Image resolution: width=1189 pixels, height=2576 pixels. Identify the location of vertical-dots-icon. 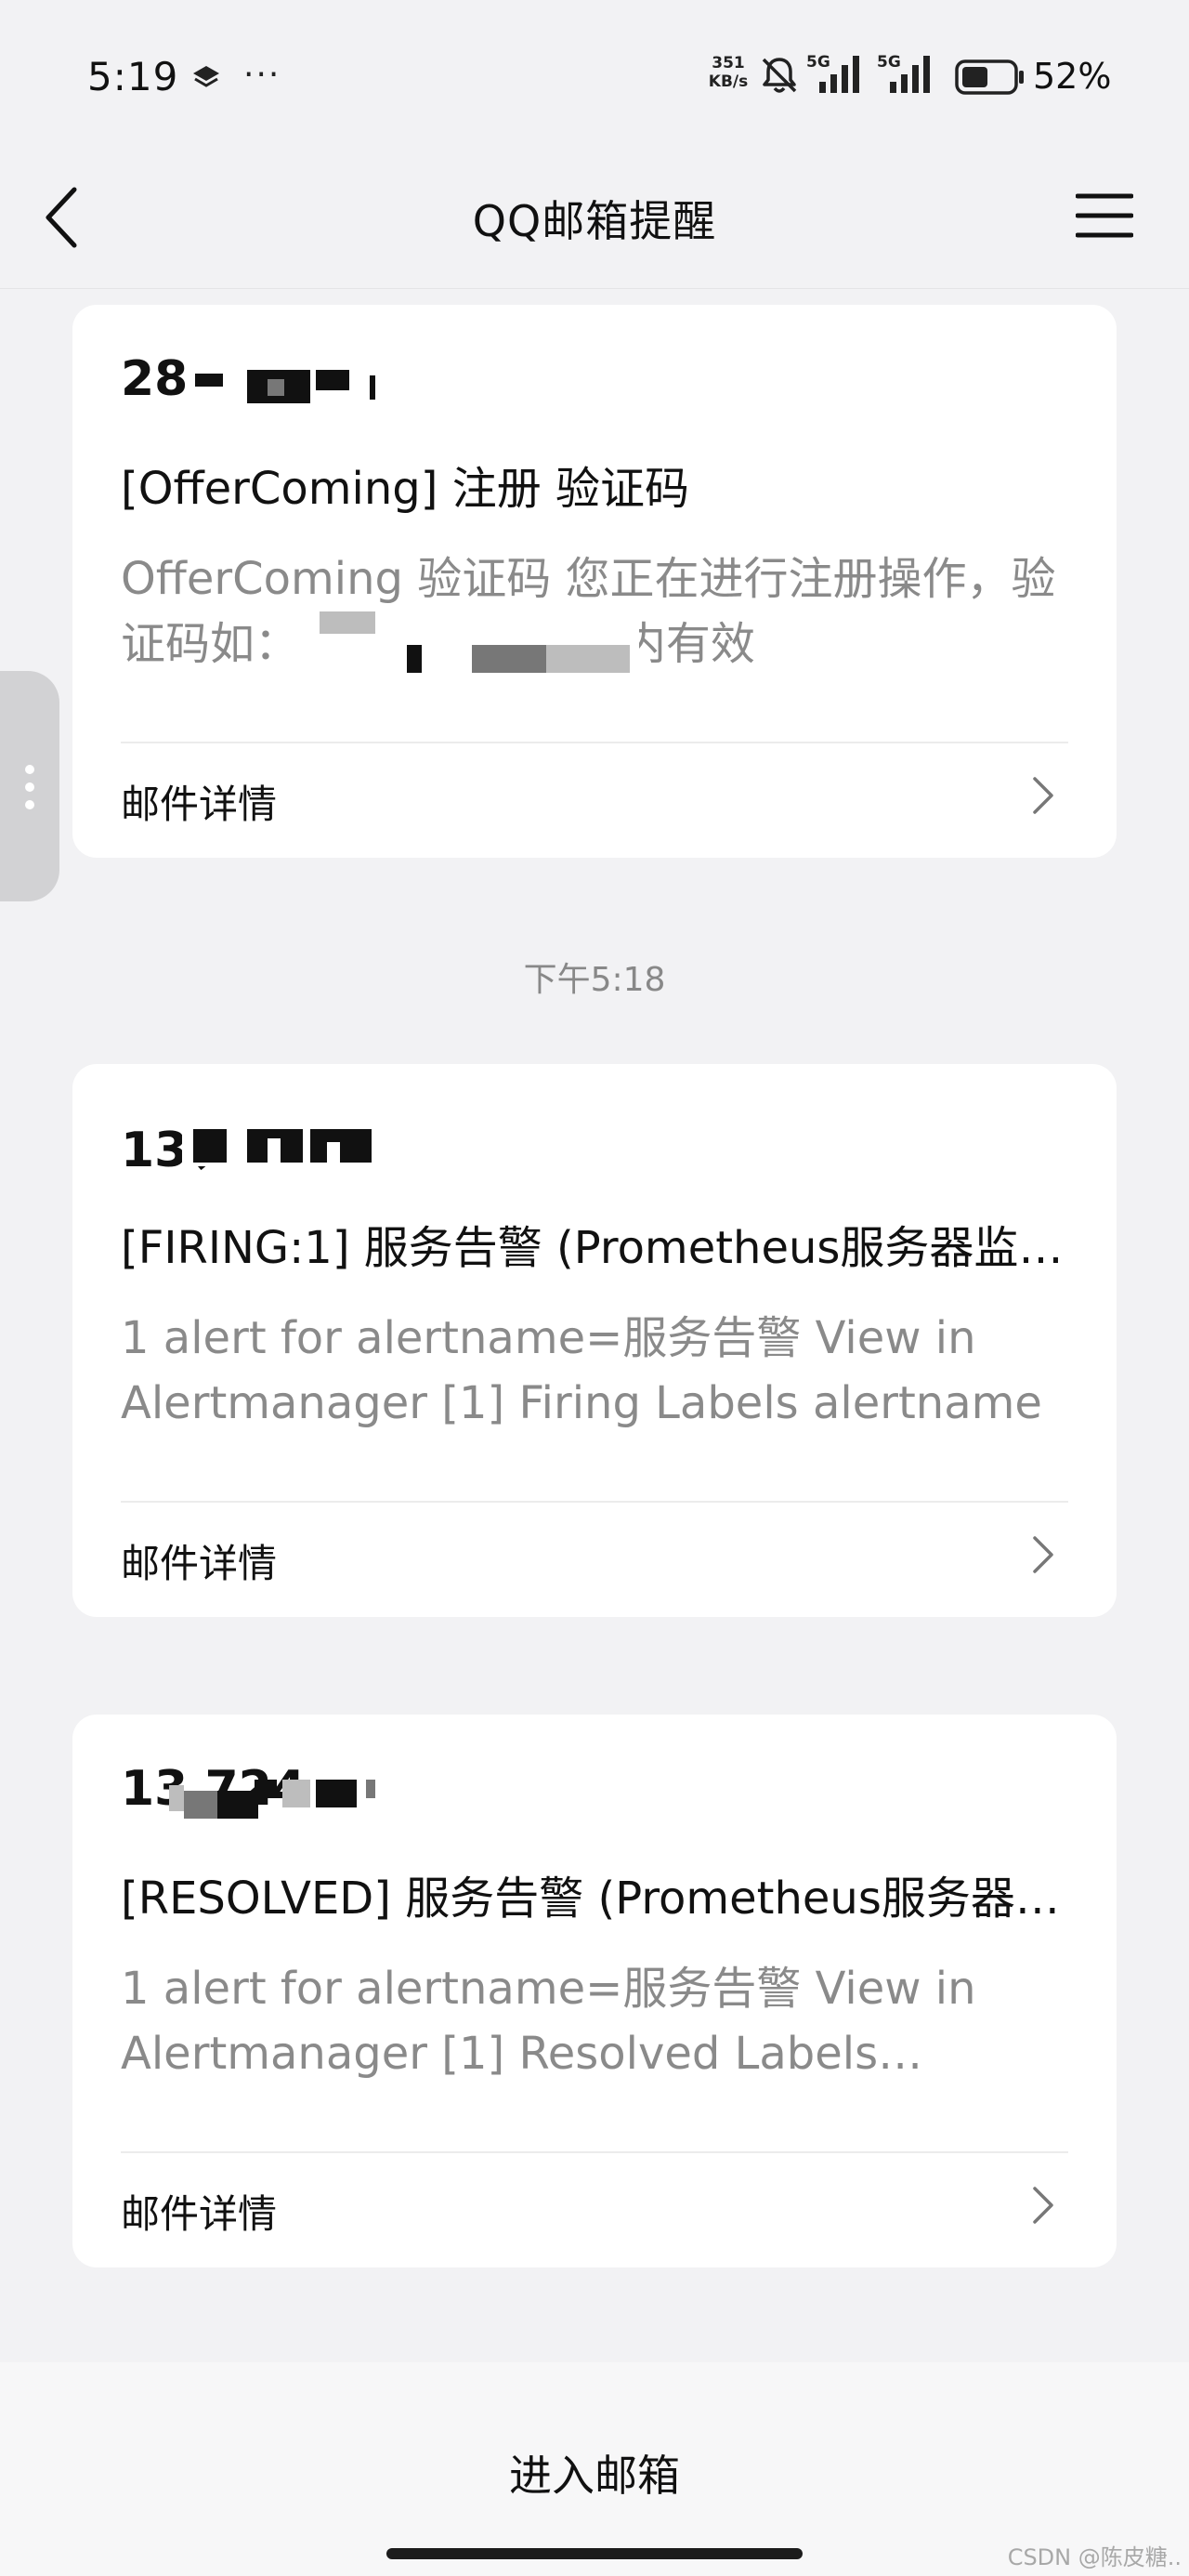
(30, 787).